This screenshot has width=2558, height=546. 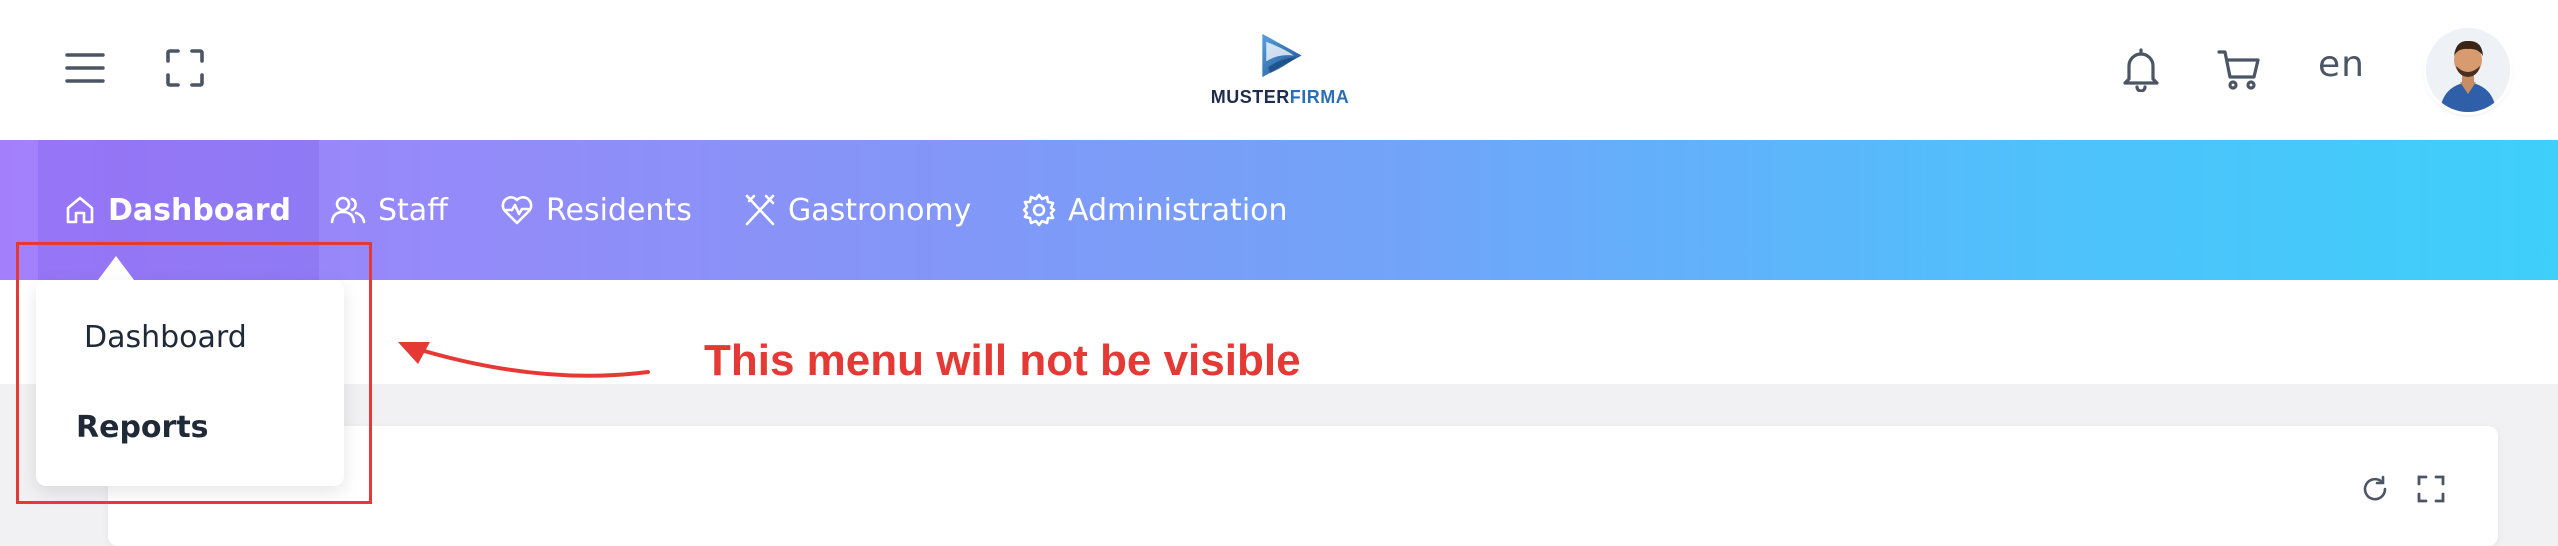 I want to click on nav-item-administration: Administration, so click(x=1155, y=210).